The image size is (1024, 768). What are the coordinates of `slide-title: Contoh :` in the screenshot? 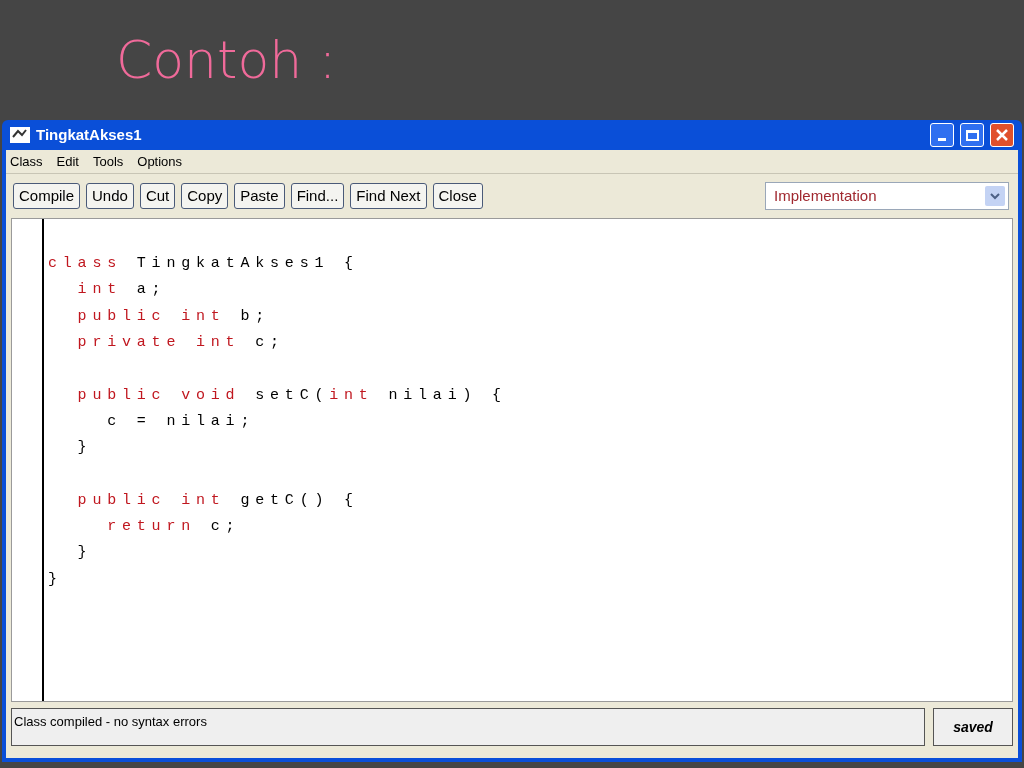 It's located at (226, 60).